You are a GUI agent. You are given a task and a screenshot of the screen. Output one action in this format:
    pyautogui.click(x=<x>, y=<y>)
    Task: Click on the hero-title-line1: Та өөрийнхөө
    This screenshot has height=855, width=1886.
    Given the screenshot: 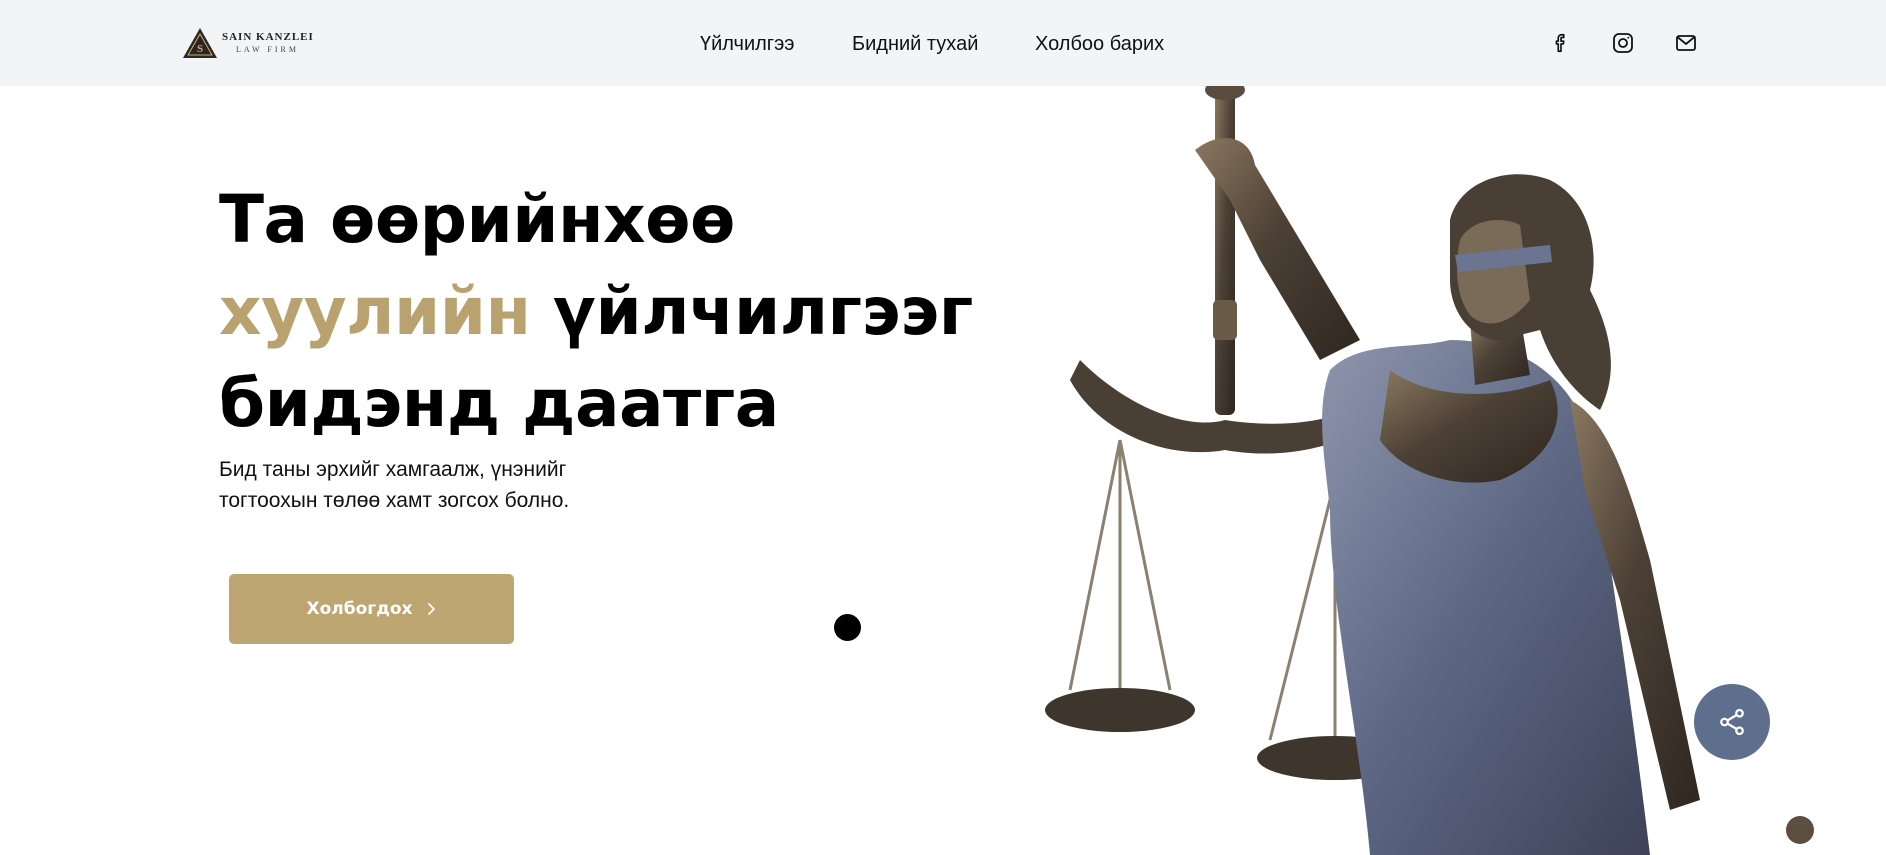 What is the action you would take?
    pyautogui.click(x=477, y=219)
    